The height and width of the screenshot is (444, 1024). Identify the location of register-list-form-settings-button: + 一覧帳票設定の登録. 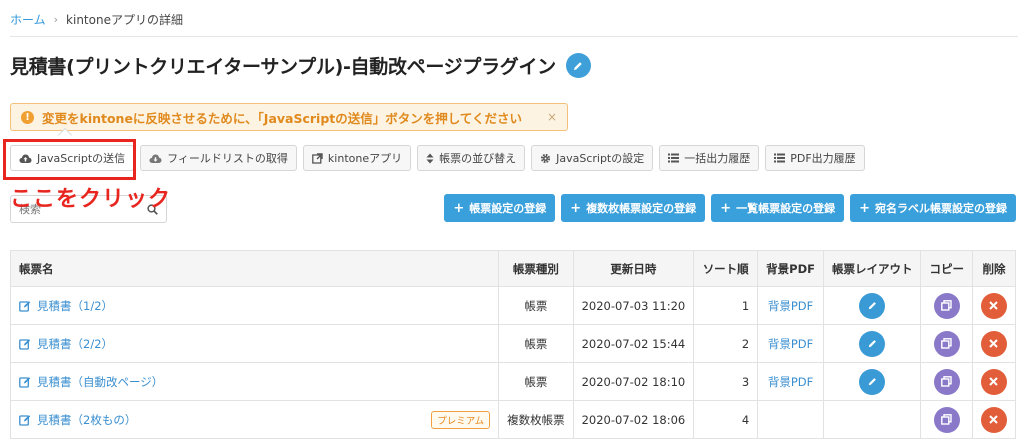
(778, 208).